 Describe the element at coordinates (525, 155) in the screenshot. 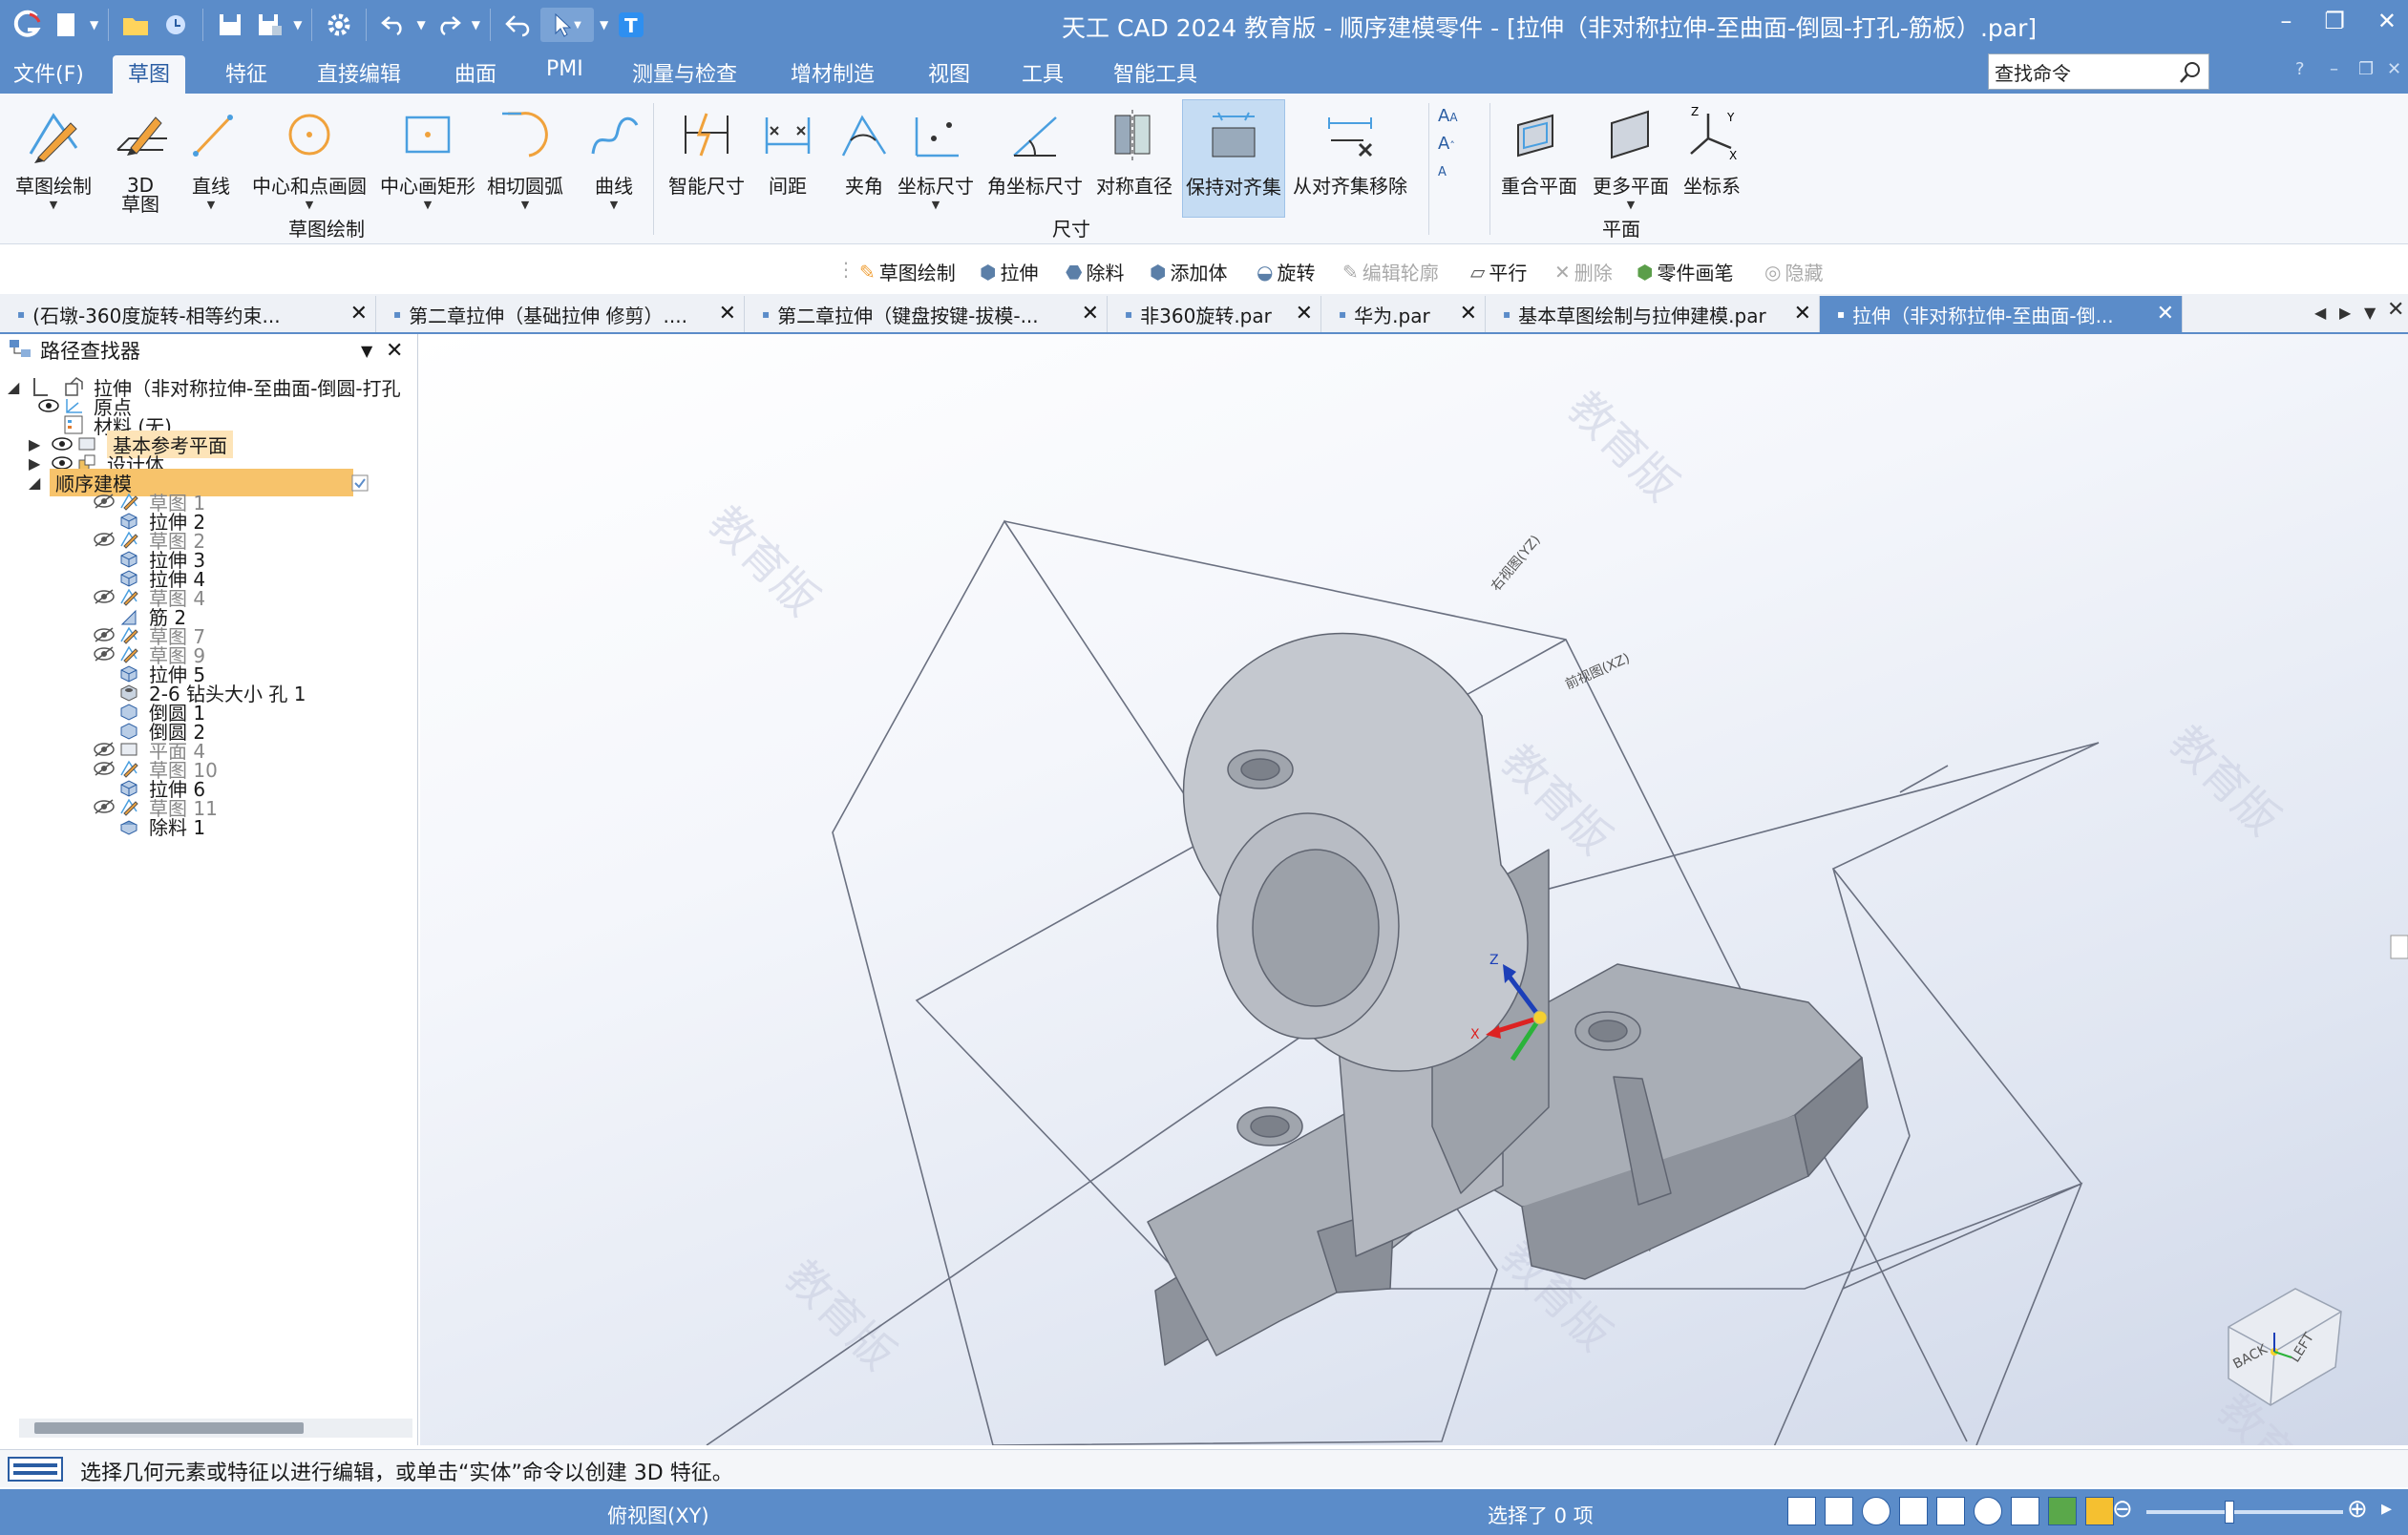

I see `tangent-arc-button: 相切圆弧 ▼` at that location.